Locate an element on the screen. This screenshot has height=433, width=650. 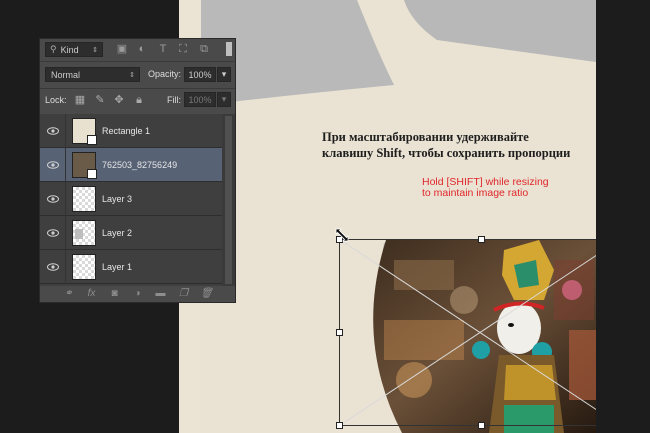
filter-kind-label: Kind is located at coordinates (69, 49).